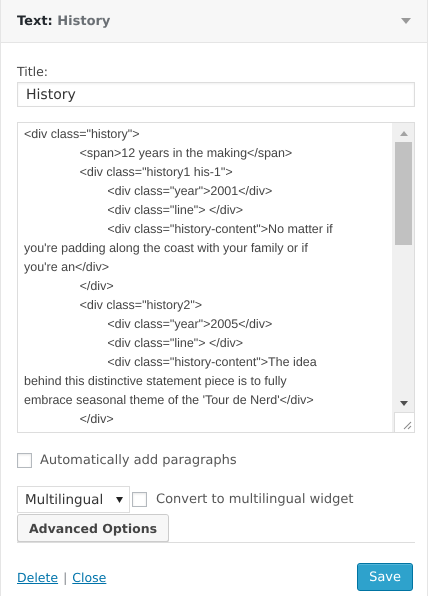 This screenshot has height=596, width=428. What do you see at coordinates (255, 499) in the screenshot?
I see `checkbox-label: Convert to multilingual widget` at bounding box center [255, 499].